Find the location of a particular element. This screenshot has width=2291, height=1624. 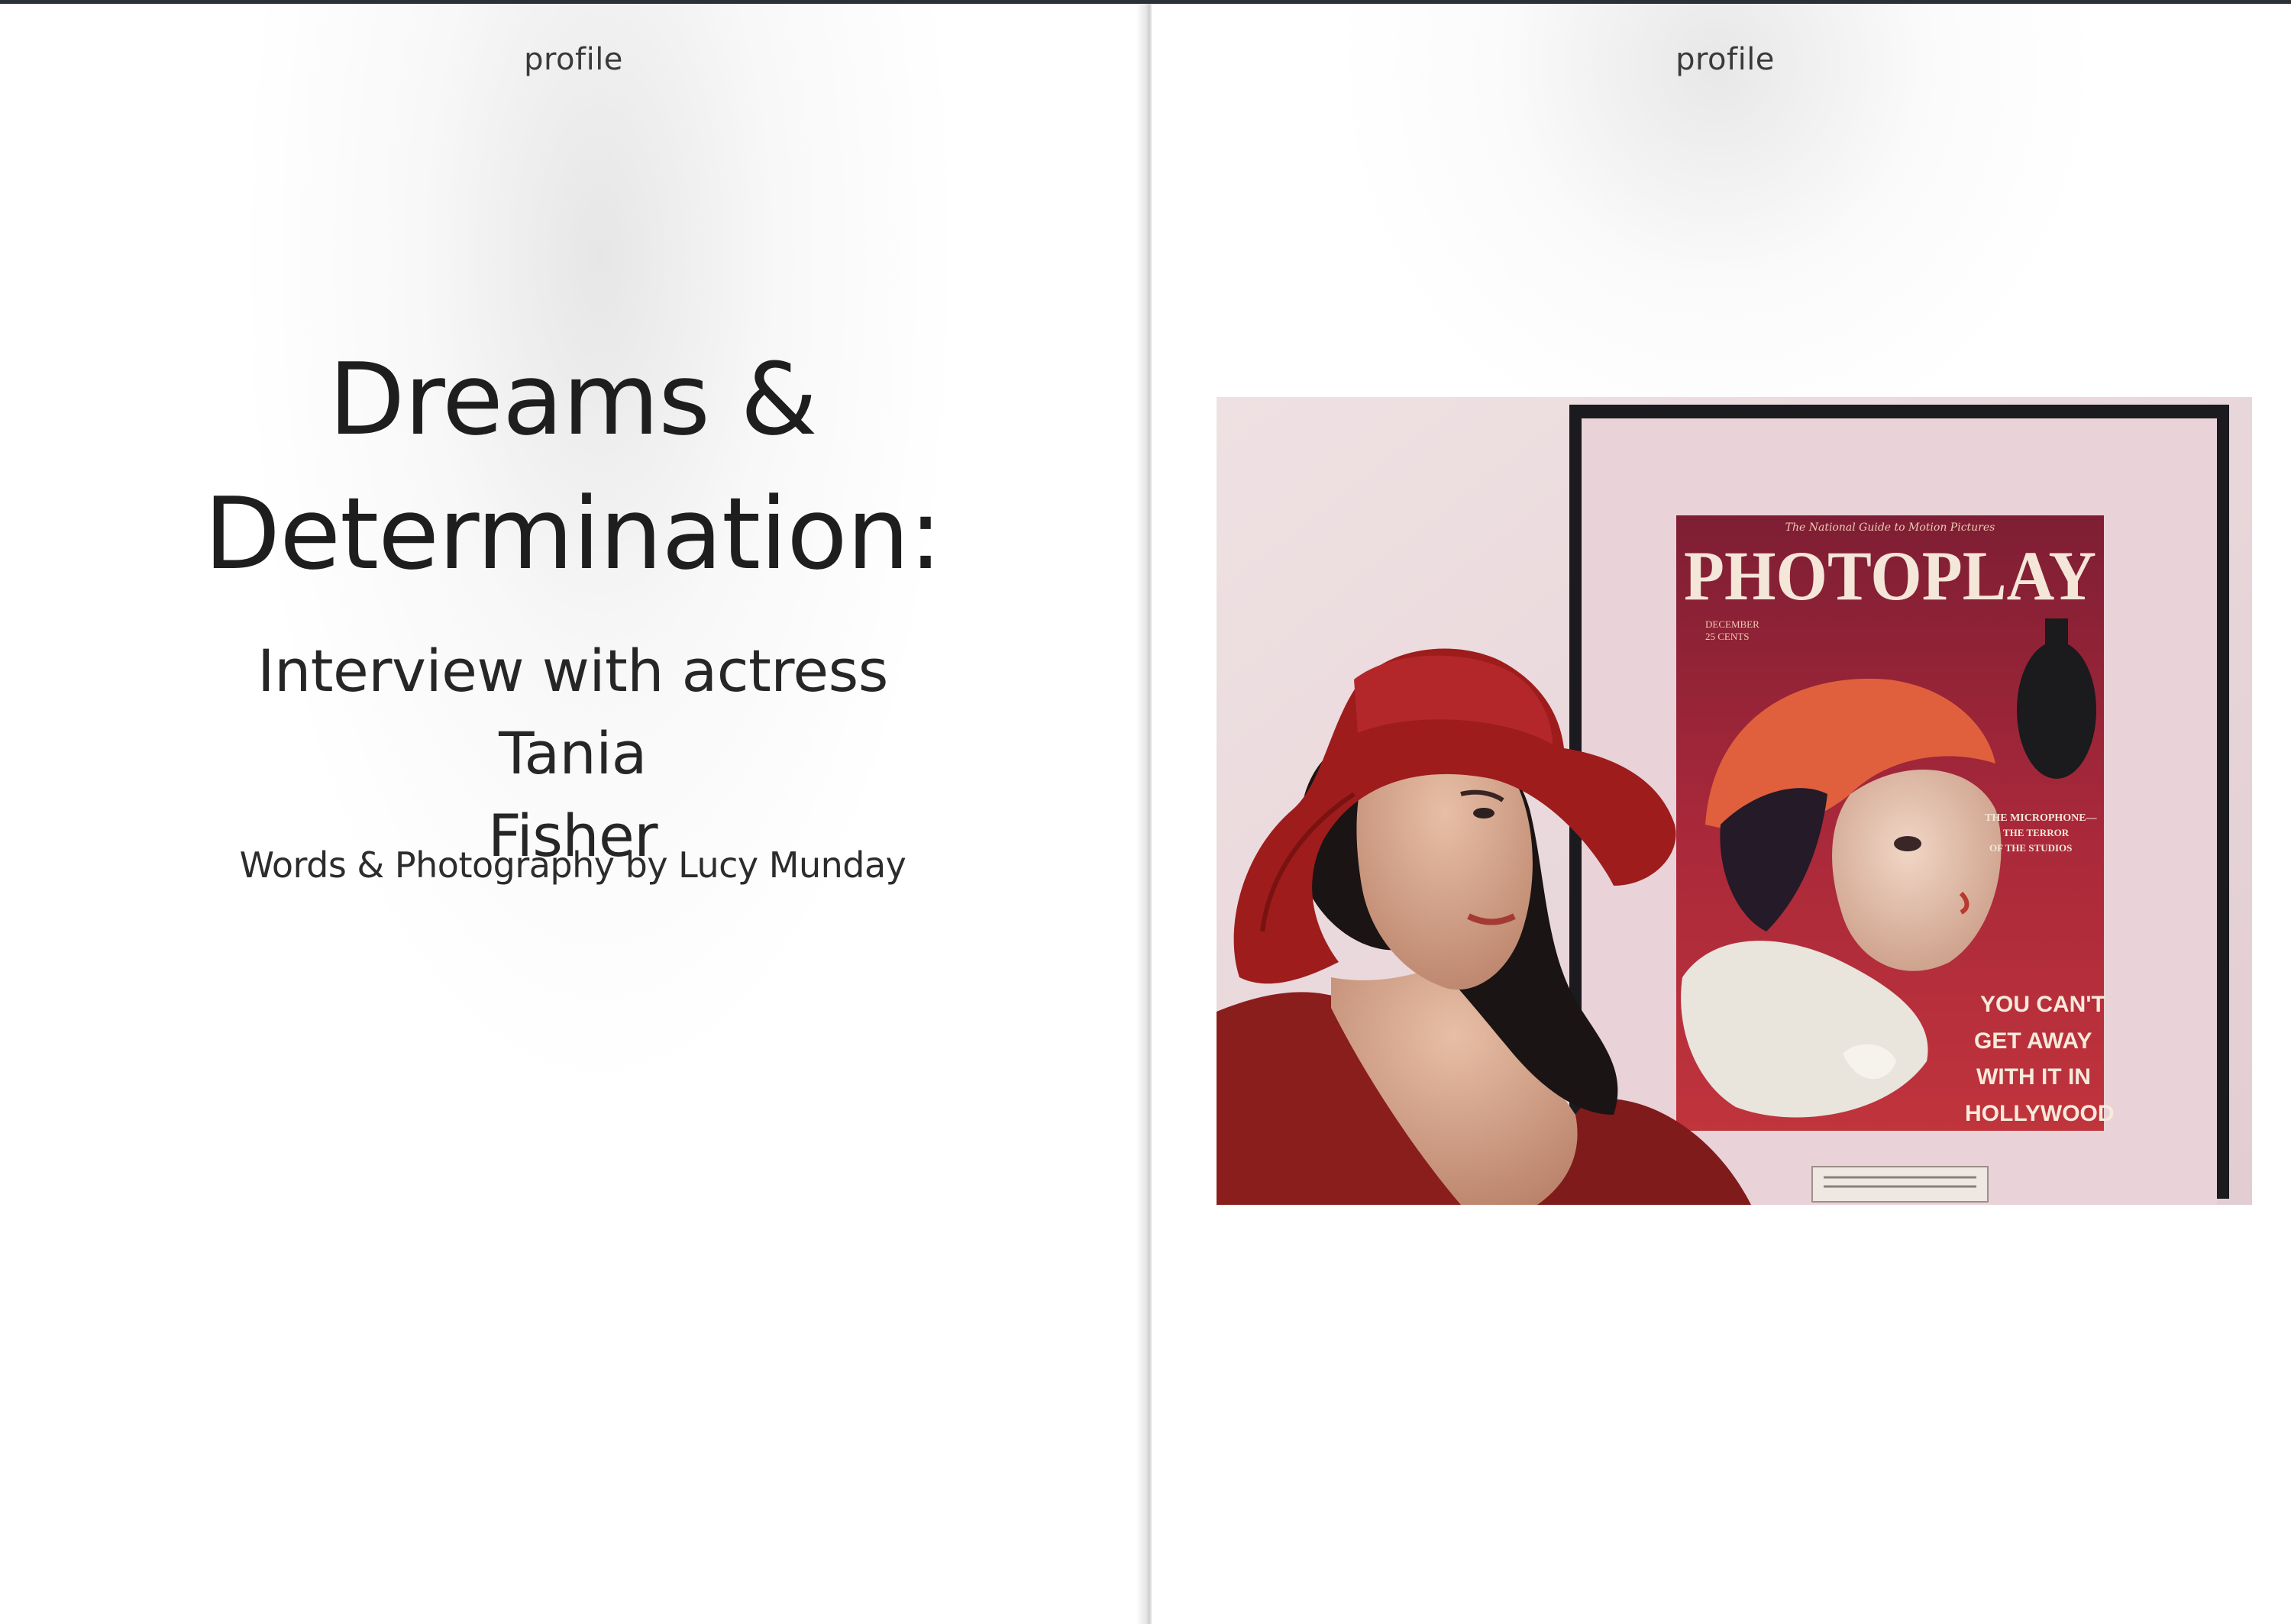

poster-blurb-line-1: THE MICROPHONE— is located at coordinates (2041, 818).